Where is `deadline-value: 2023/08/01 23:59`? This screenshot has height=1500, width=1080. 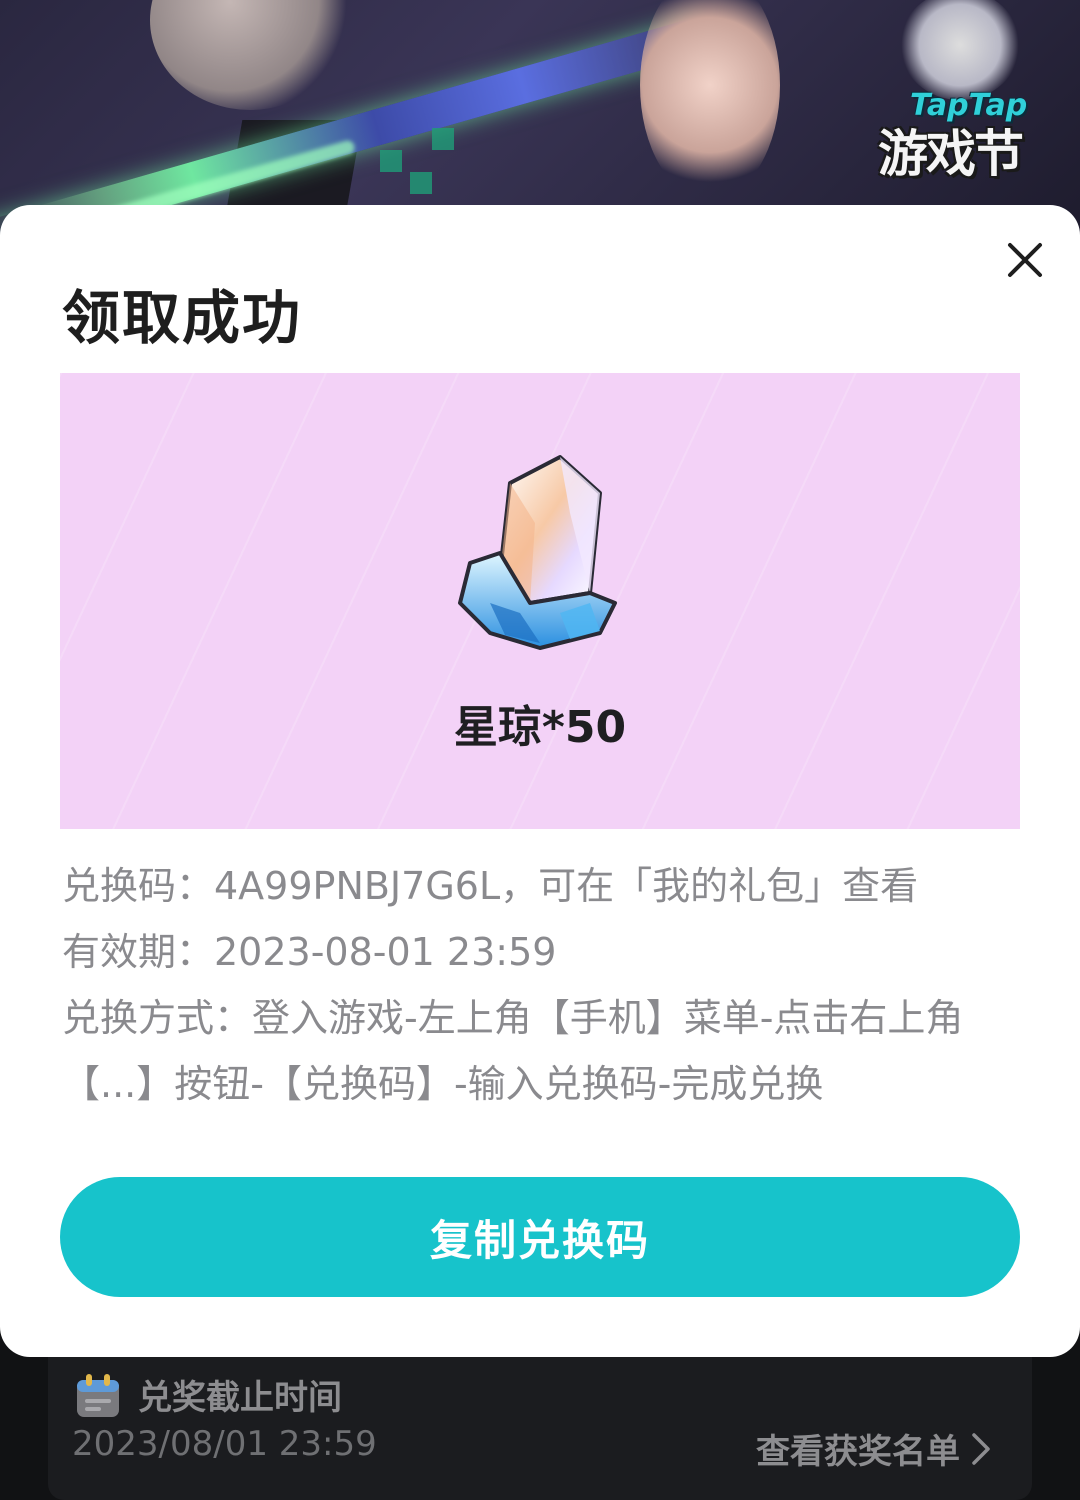 deadline-value: 2023/08/01 23:59 is located at coordinates (224, 1444).